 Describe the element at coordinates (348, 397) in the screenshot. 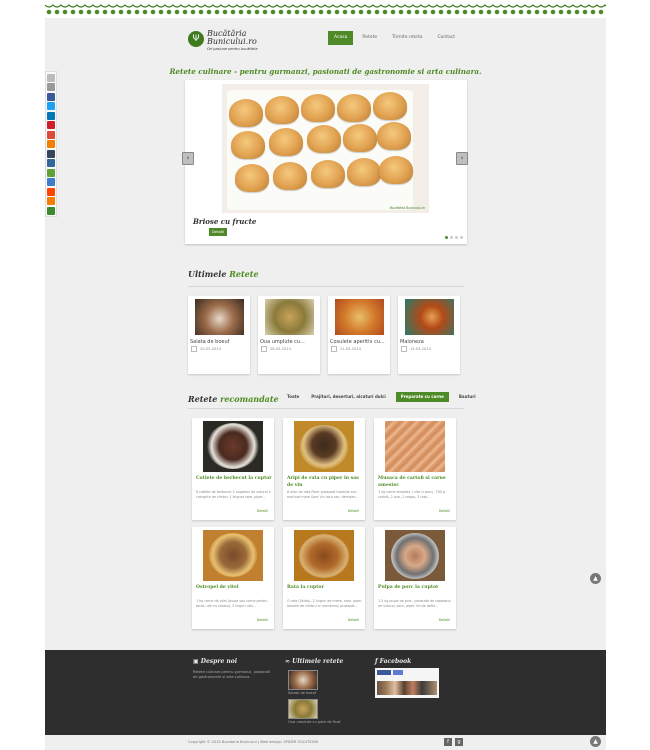

I see `filter-prajituri: Prajituri, deserturi, alcaturi dulci` at that location.